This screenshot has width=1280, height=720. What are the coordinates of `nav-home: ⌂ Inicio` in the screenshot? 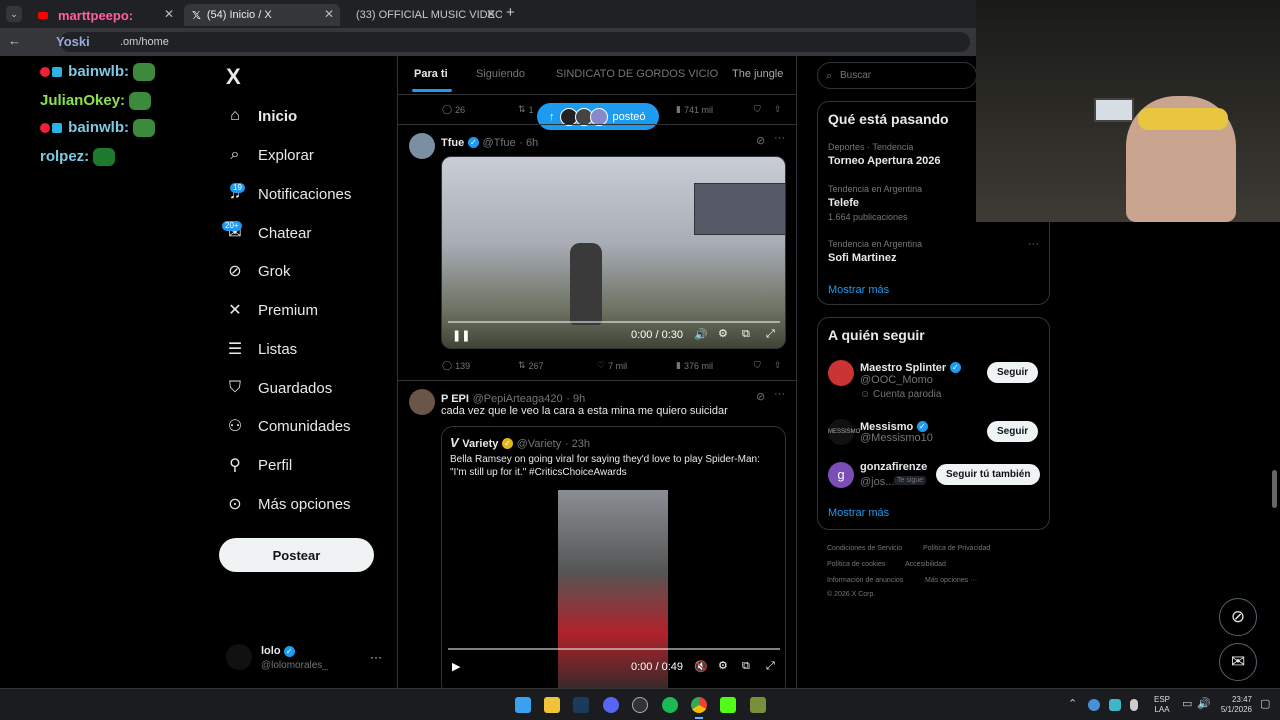 It's located at (261, 116).